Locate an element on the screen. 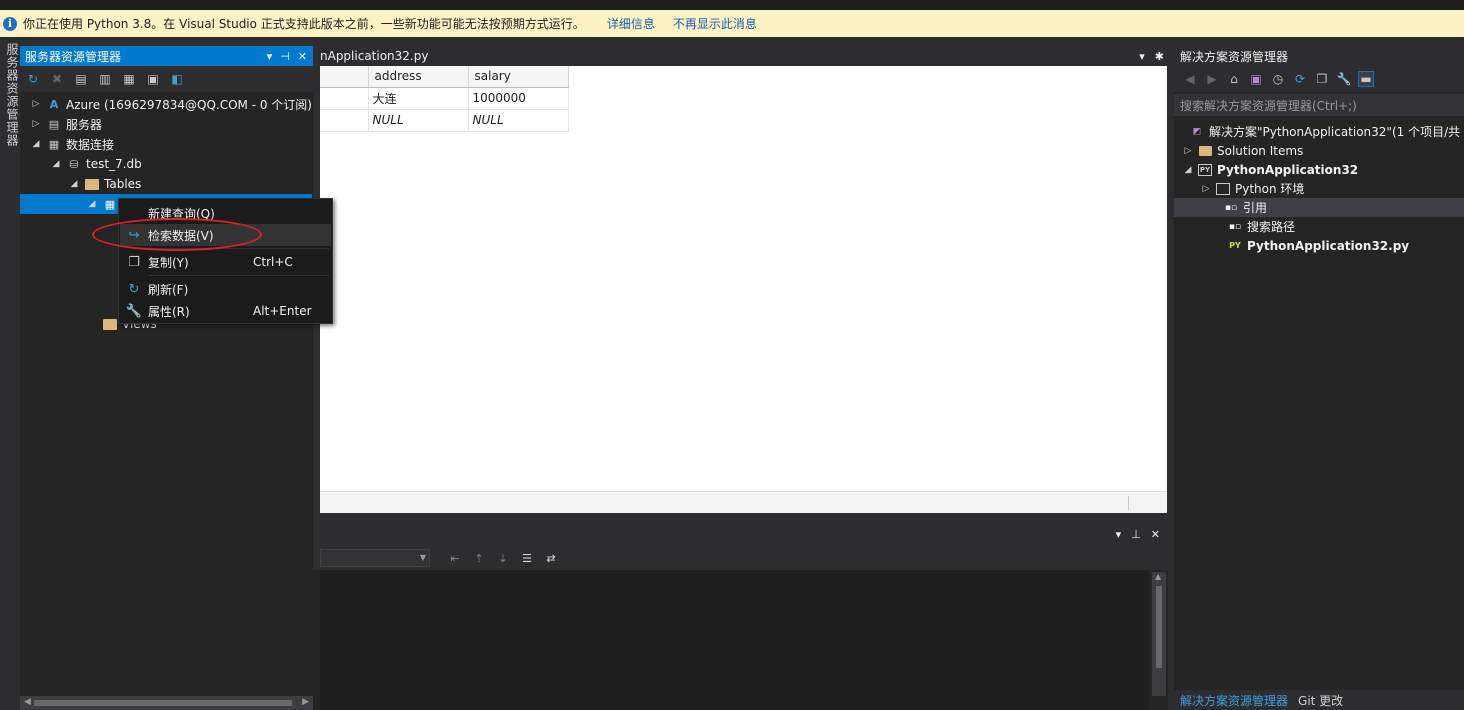 This screenshot has width=1464, height=710. tree-item-tables: ◢ Tables is located at coordinates (105, 184).